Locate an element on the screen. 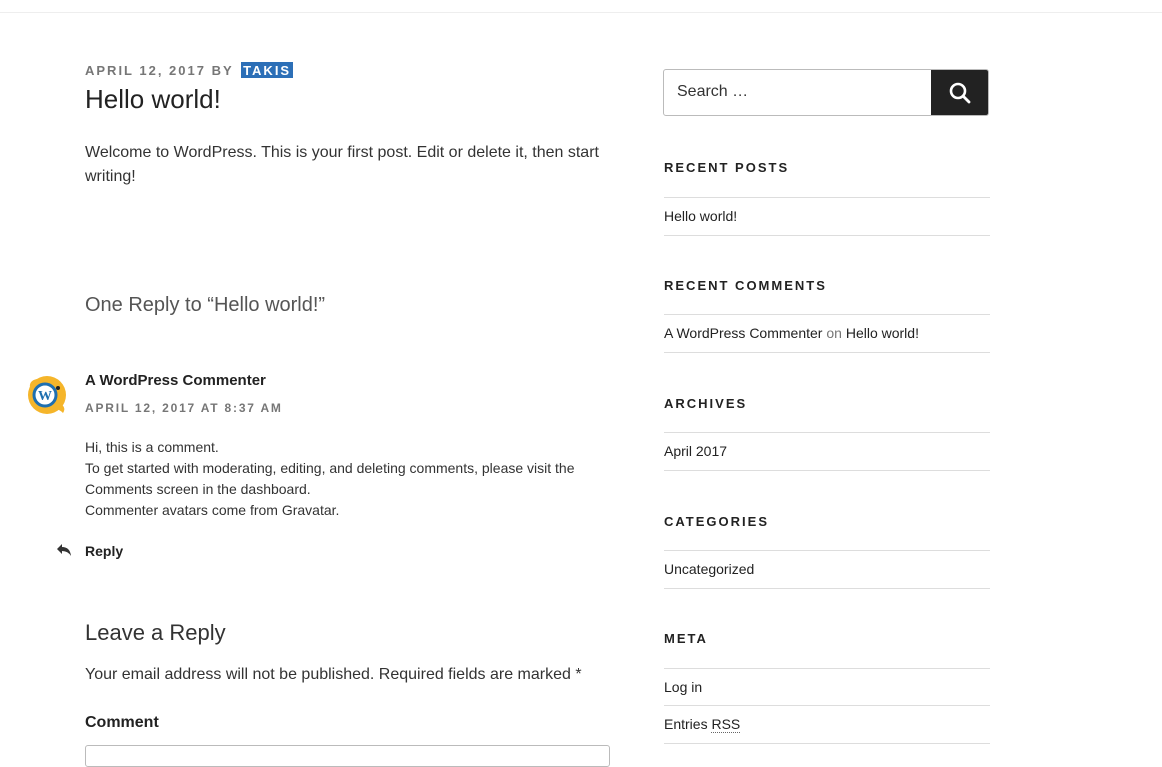 The height and width of the screenshot is (767, 1162). search-button is located at coordinates (959, 92).